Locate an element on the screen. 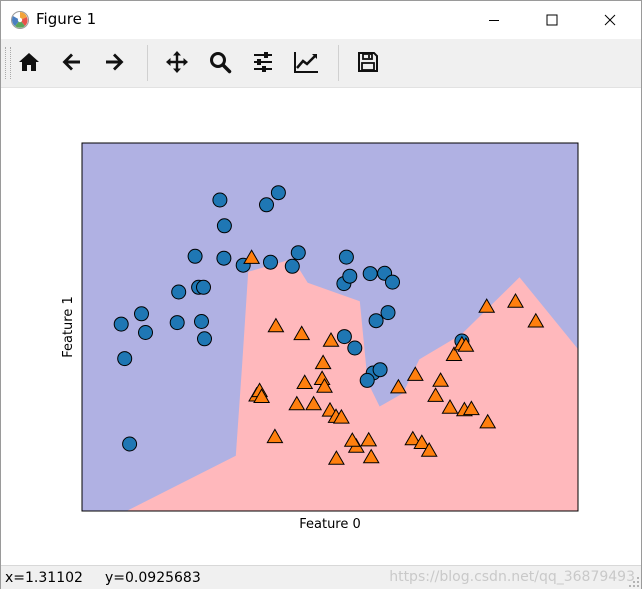  maximize-icon is located at coordinates (552, 20).